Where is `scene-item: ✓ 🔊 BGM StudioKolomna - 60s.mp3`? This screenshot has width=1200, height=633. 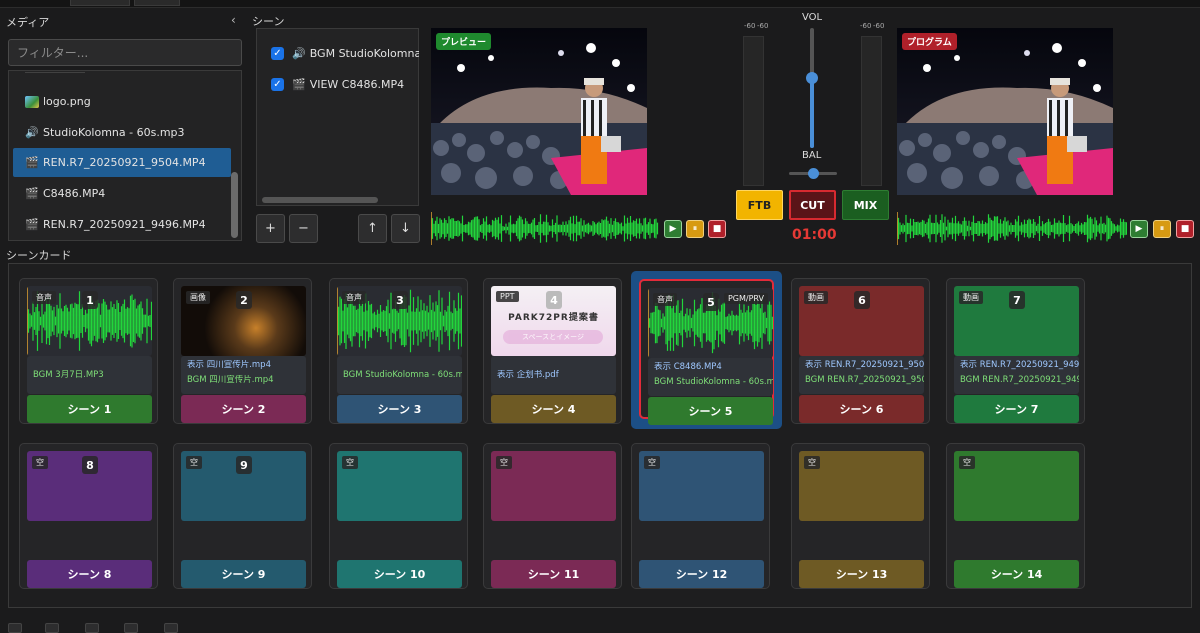 scene-item: ✓ 🔊 BGM StudioKolomna - 60s.mp3 is located at coordinates (345, 53).